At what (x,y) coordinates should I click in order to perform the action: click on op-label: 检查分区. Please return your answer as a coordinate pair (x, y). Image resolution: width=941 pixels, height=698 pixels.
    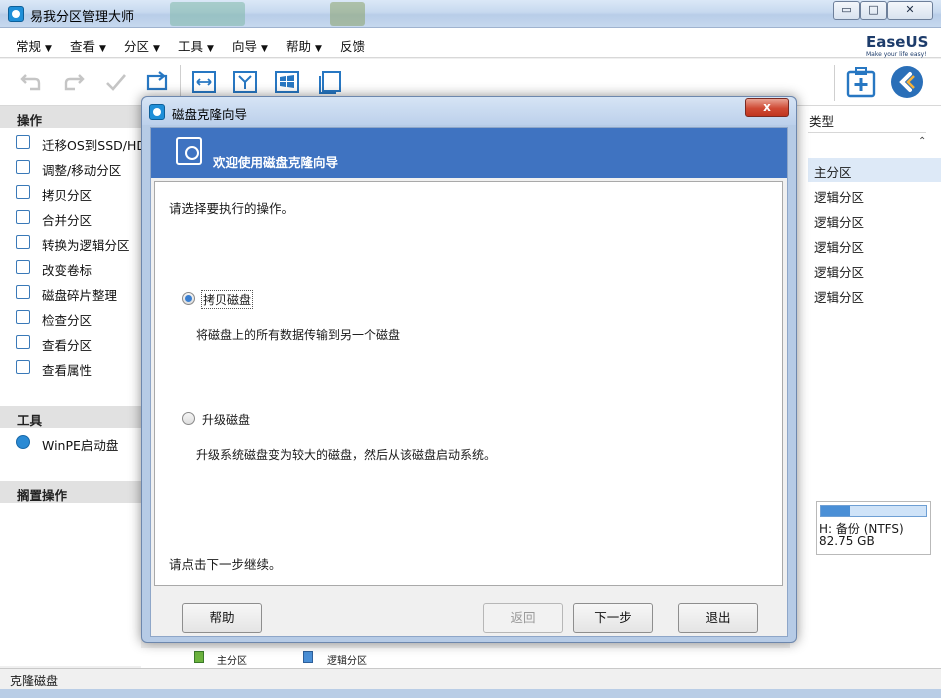
    Looking at the image, I should click on (67, 320).